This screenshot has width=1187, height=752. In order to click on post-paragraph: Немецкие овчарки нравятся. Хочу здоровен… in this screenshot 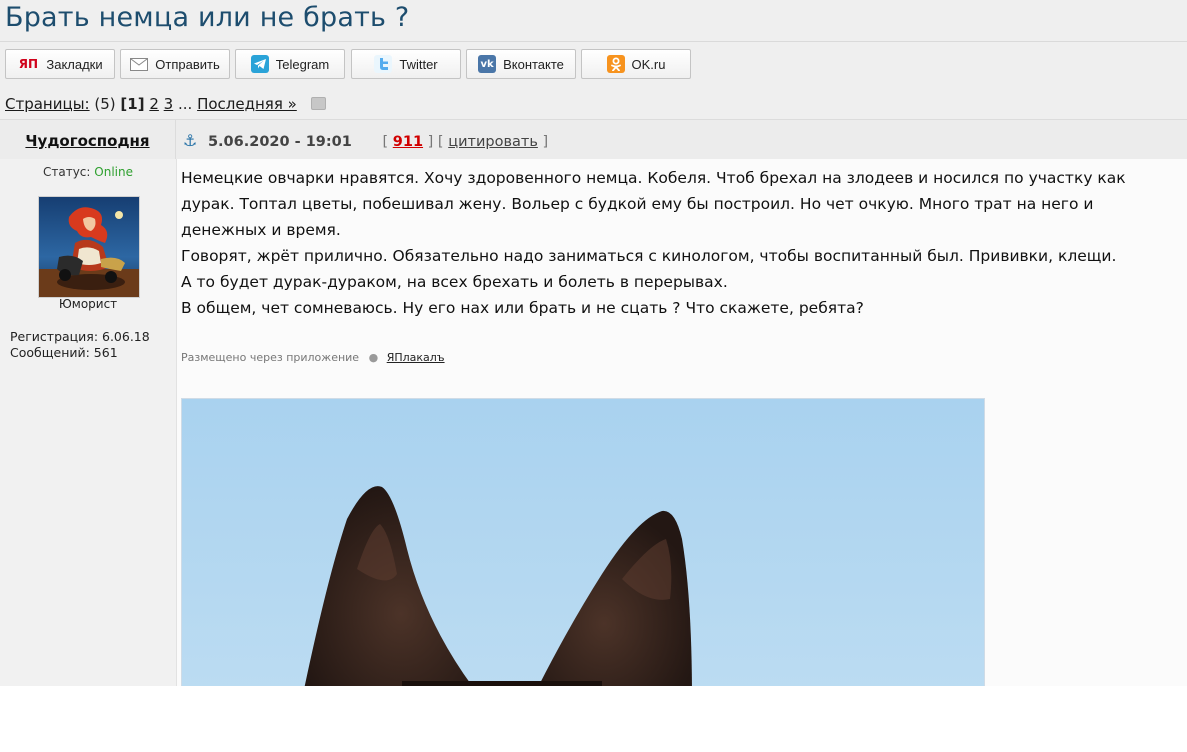, I will do `click(653, 204)`.